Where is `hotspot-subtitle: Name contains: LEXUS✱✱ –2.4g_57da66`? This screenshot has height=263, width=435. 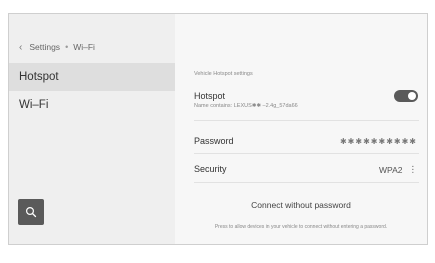 hotspot-subtitle: Name contains: LEXUS✱✱ –2.4g_57da66 is located at coordinates (246, 106).